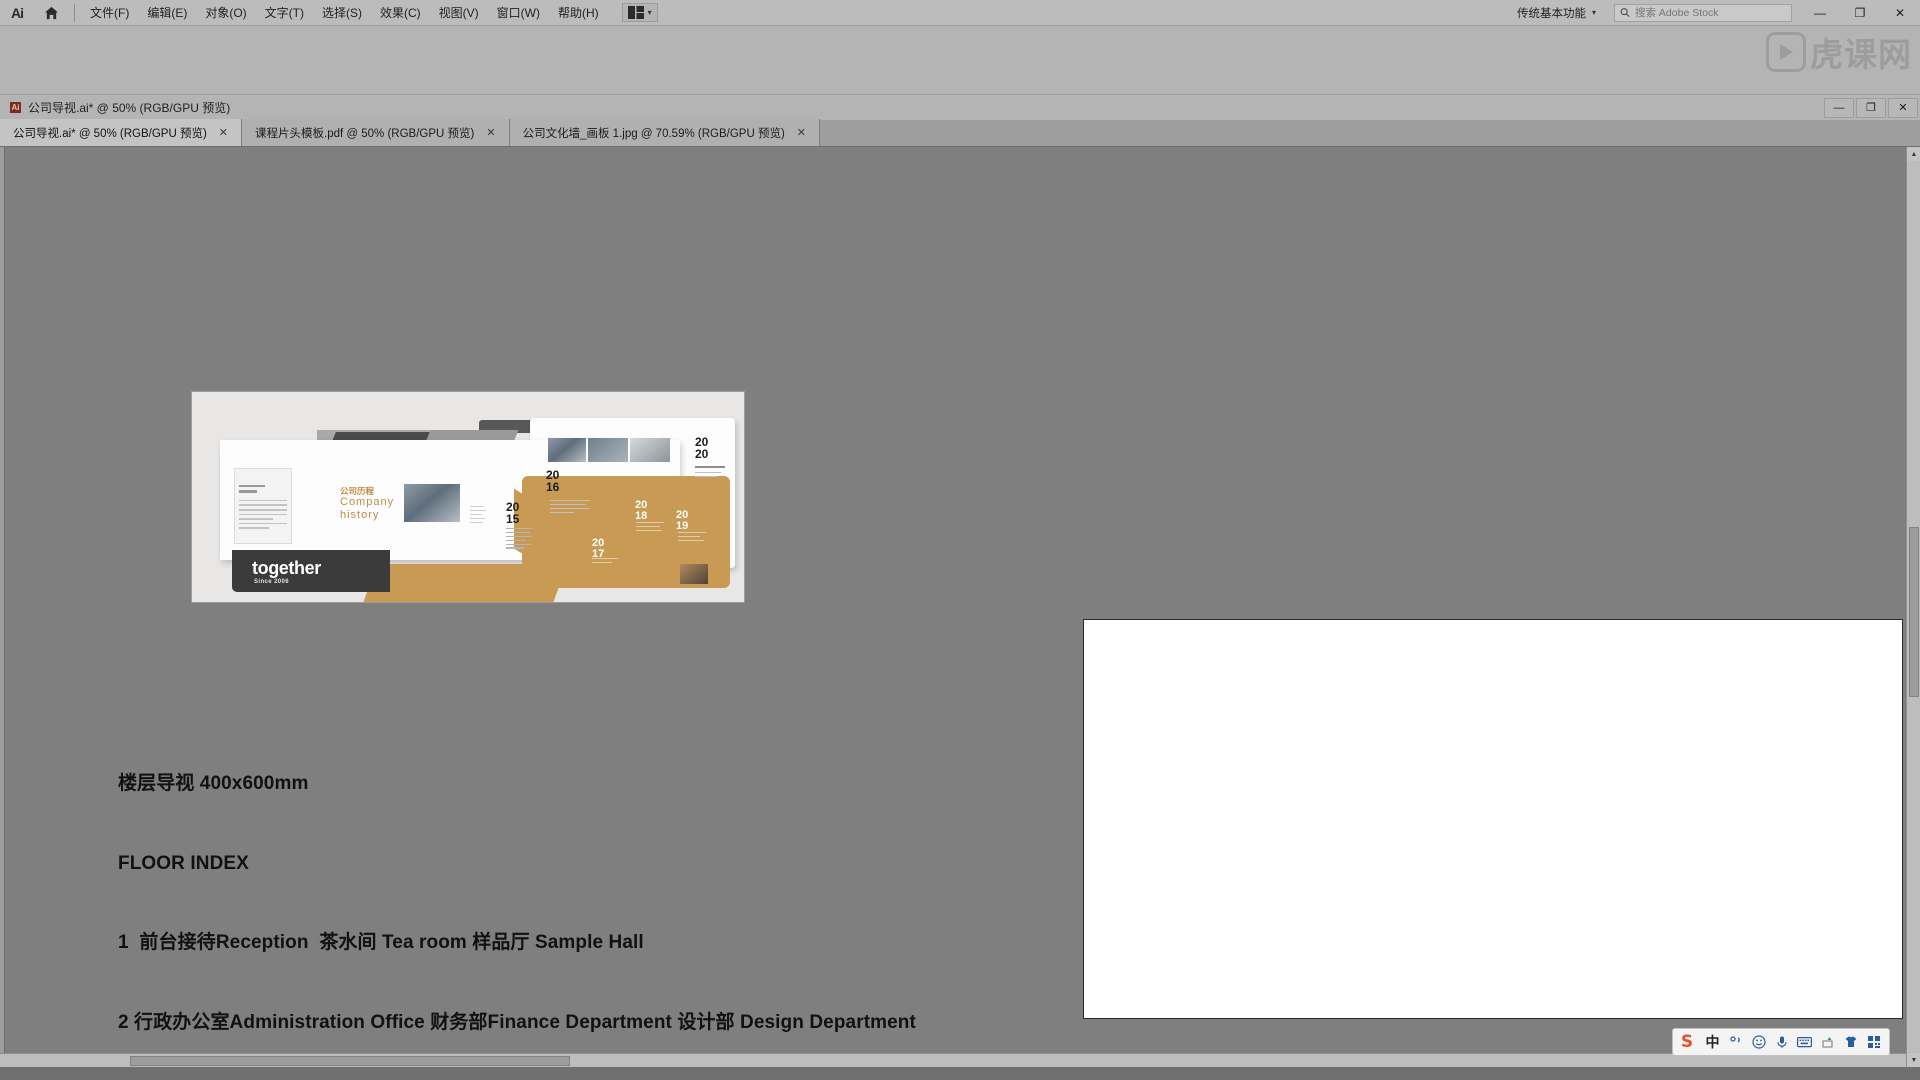 The height and width of the screenshot is (1080, 1920). What do you see at coordinates (17, 12) in the screenshot?
I see `illustrator-logo-icon: Ai` at bounding box center [17, 12].